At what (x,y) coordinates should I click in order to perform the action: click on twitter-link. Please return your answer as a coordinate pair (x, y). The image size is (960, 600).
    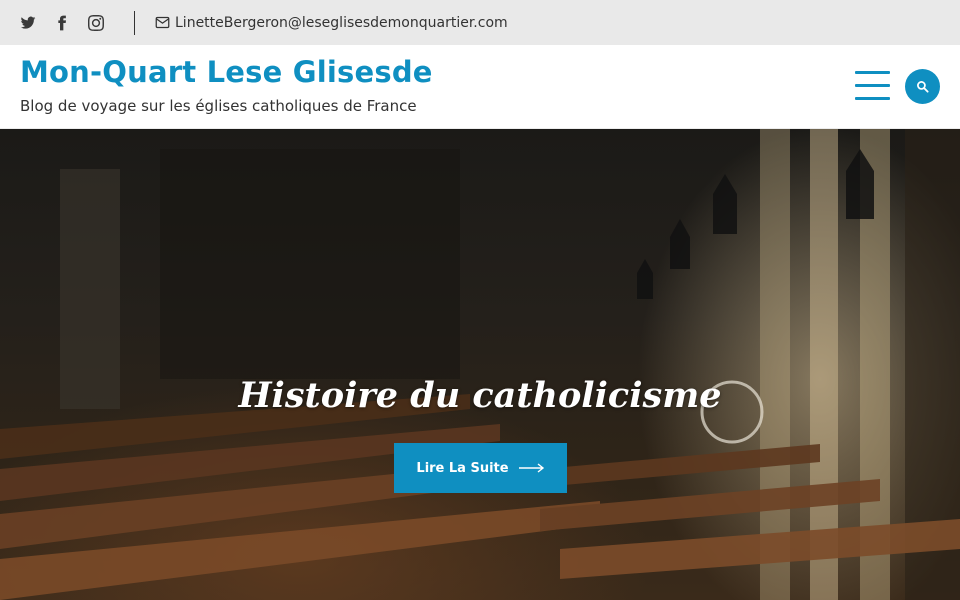
    Looking at the image, I should click on (28, 23).